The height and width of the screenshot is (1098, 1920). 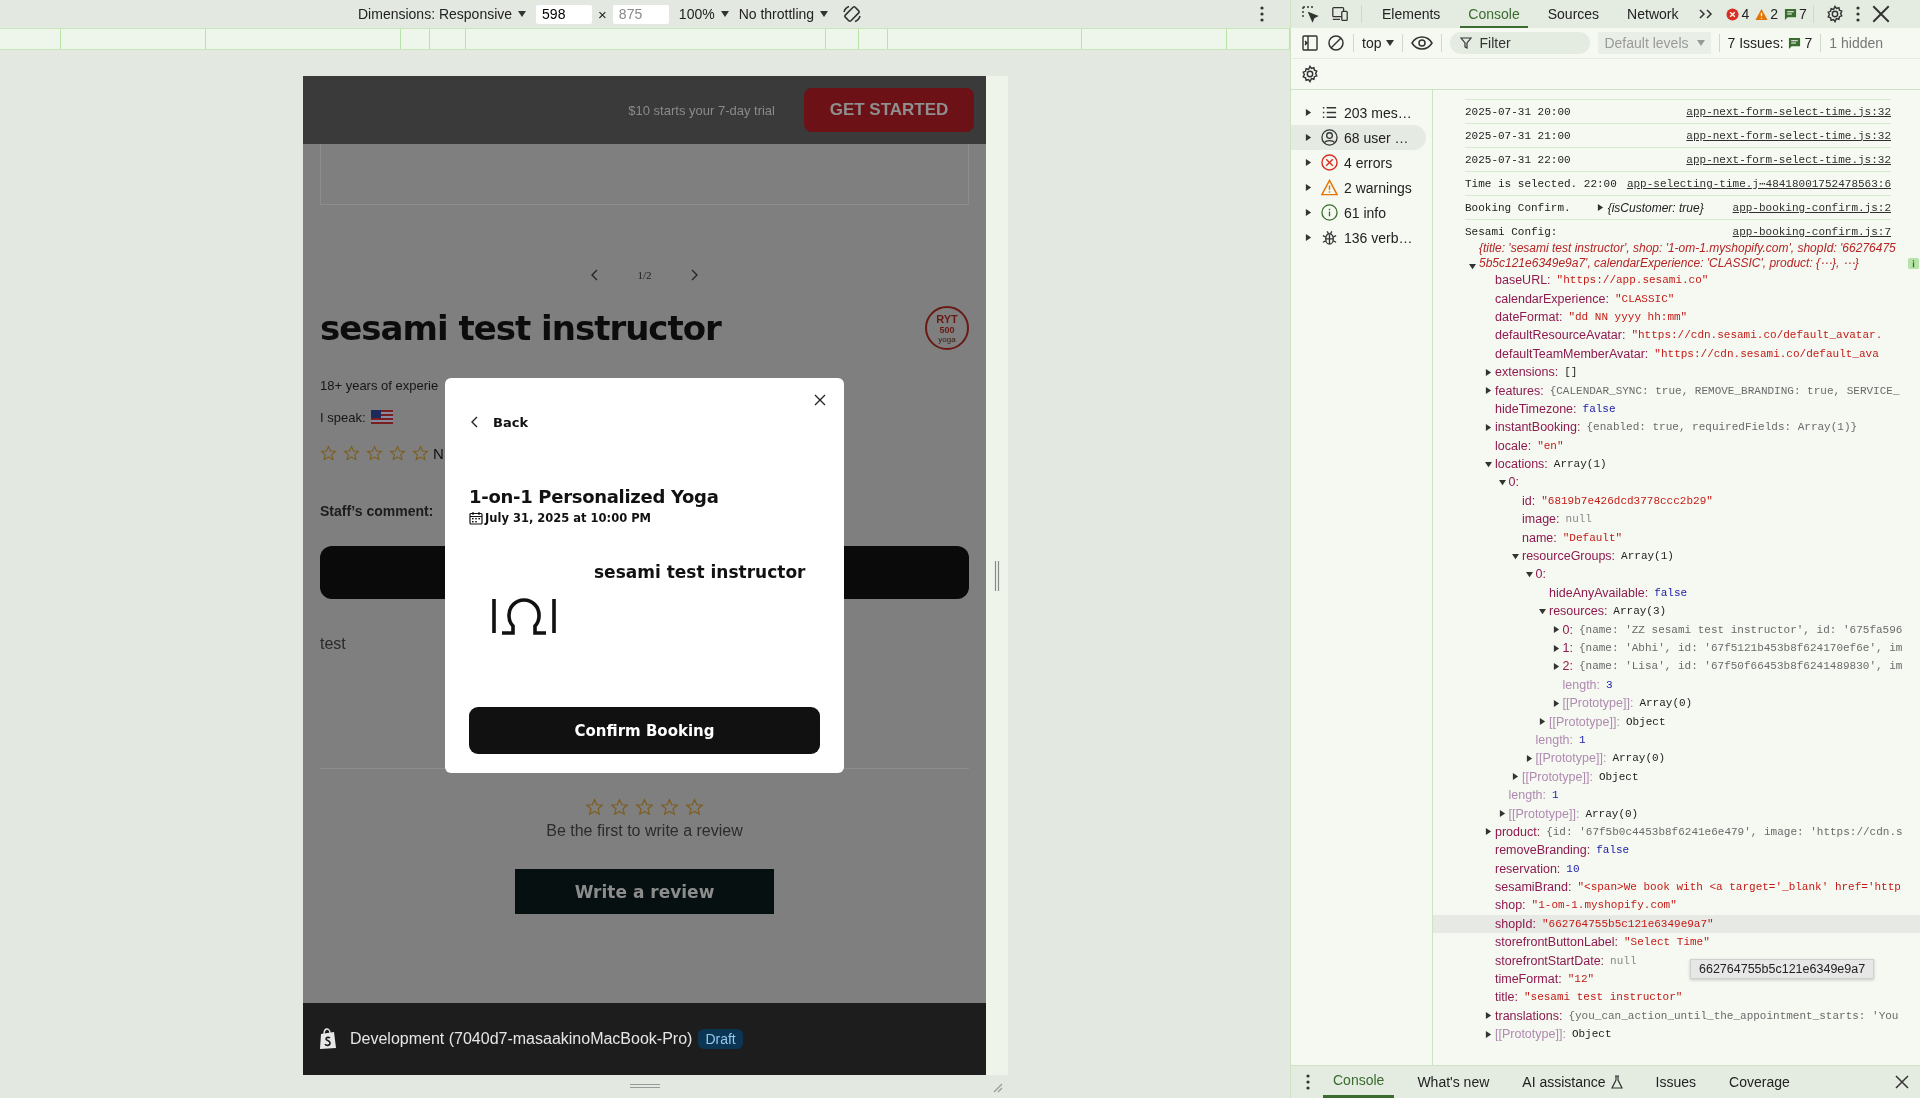 I want to click on property-value: "https://app.sesami.co", so click(x=1632, y=280).